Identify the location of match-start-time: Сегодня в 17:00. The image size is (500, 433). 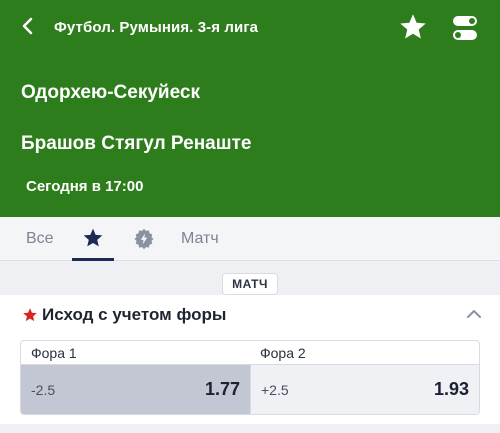
(85, 186).